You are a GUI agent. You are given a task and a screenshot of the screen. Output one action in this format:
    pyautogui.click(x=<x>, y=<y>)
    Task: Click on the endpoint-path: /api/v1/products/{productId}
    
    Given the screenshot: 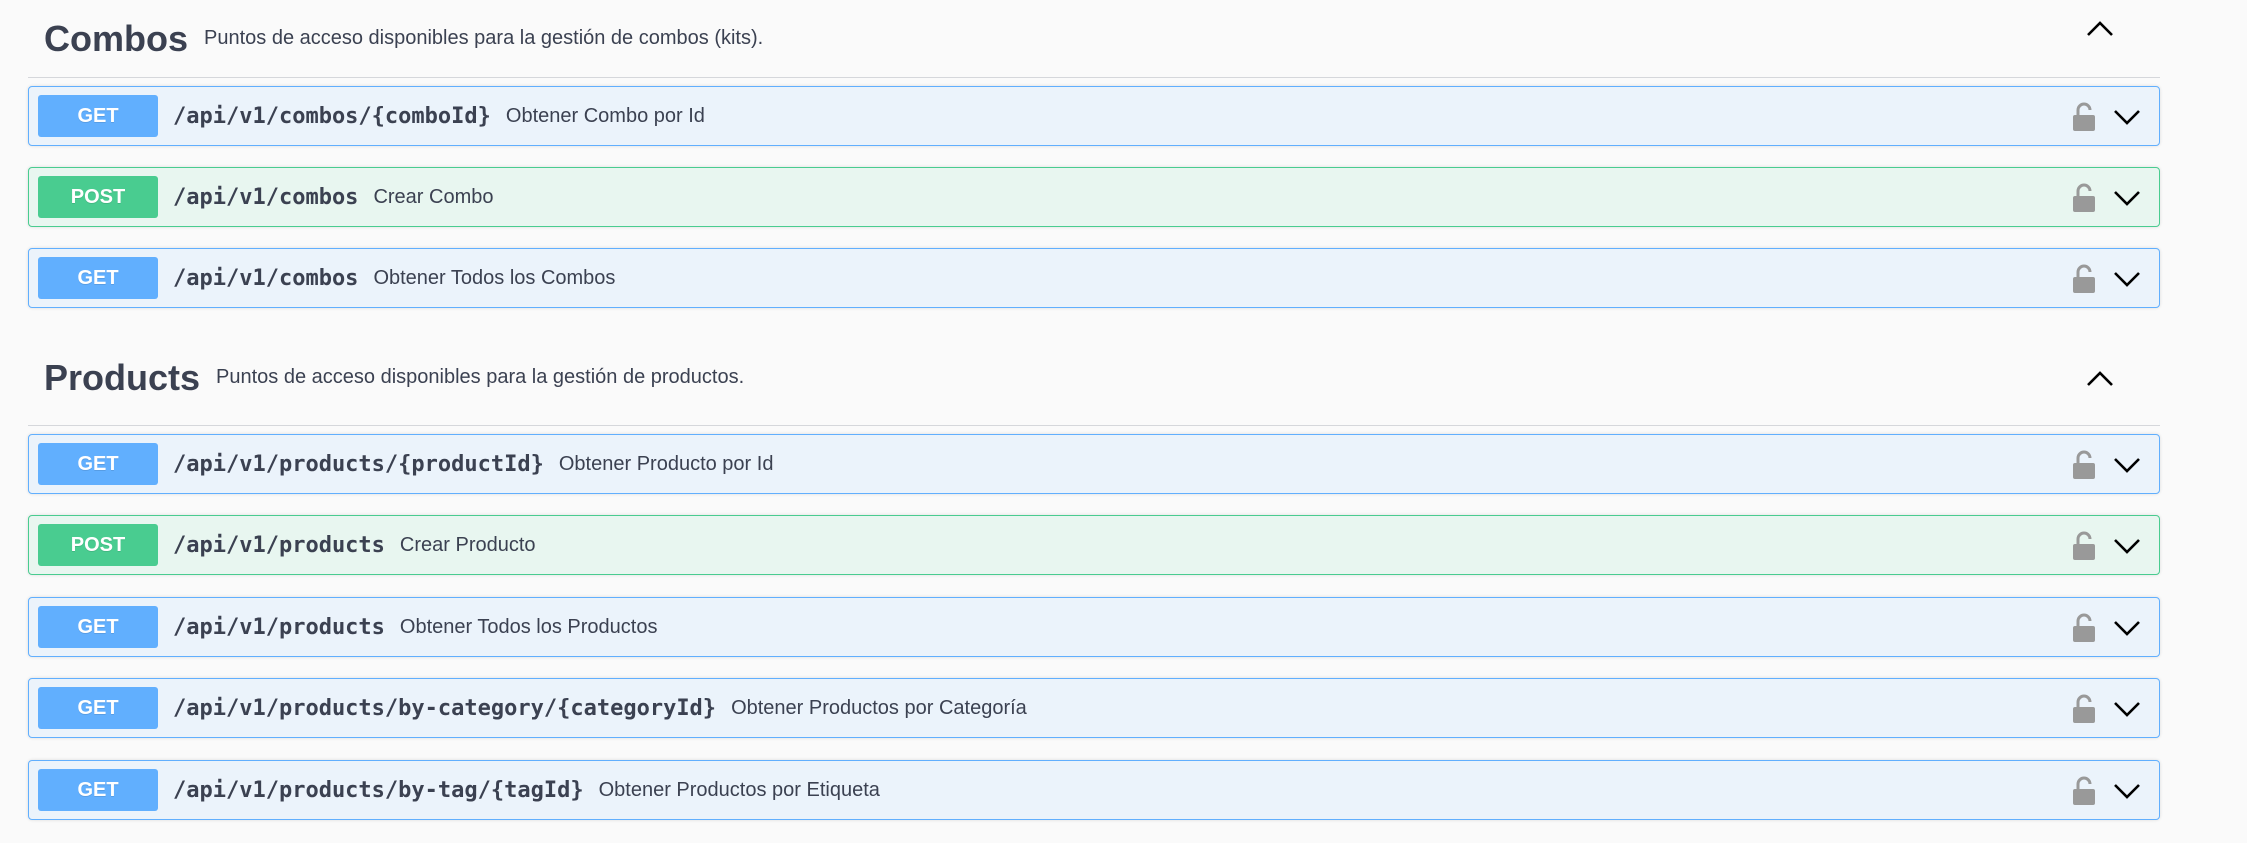 What is the action you would take?
    pyautogui.click(x=358, y=464)
    